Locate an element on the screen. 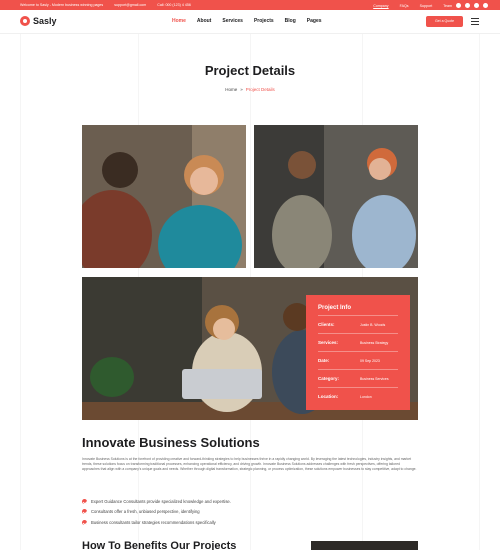  section-subheading: How To Benefits Our Projects is located at coordinates (159, 545).